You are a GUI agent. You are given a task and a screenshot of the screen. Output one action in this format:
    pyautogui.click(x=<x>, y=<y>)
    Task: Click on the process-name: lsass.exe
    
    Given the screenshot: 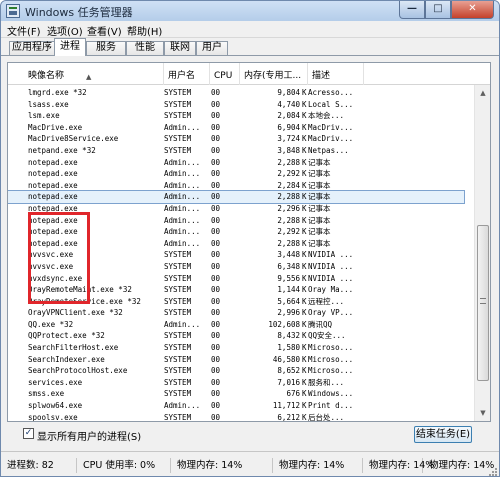 What is the action you would take?
    pyautogui.click(x=48, y=104)
    